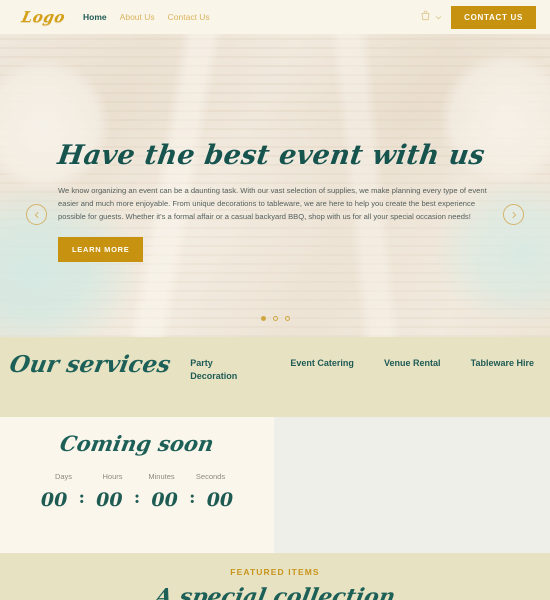  What do you see at coordinates (493, 17) in the screenshot?
I see `contact-us-button: CONTACT US` at bounding box center [493, 17].